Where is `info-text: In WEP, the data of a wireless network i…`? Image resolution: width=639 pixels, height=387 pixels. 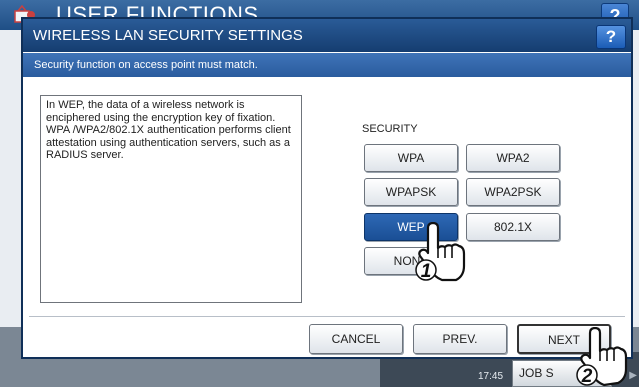
info-text: In WEP, the data of a wireless network i… is located at coordinates (168, 130).